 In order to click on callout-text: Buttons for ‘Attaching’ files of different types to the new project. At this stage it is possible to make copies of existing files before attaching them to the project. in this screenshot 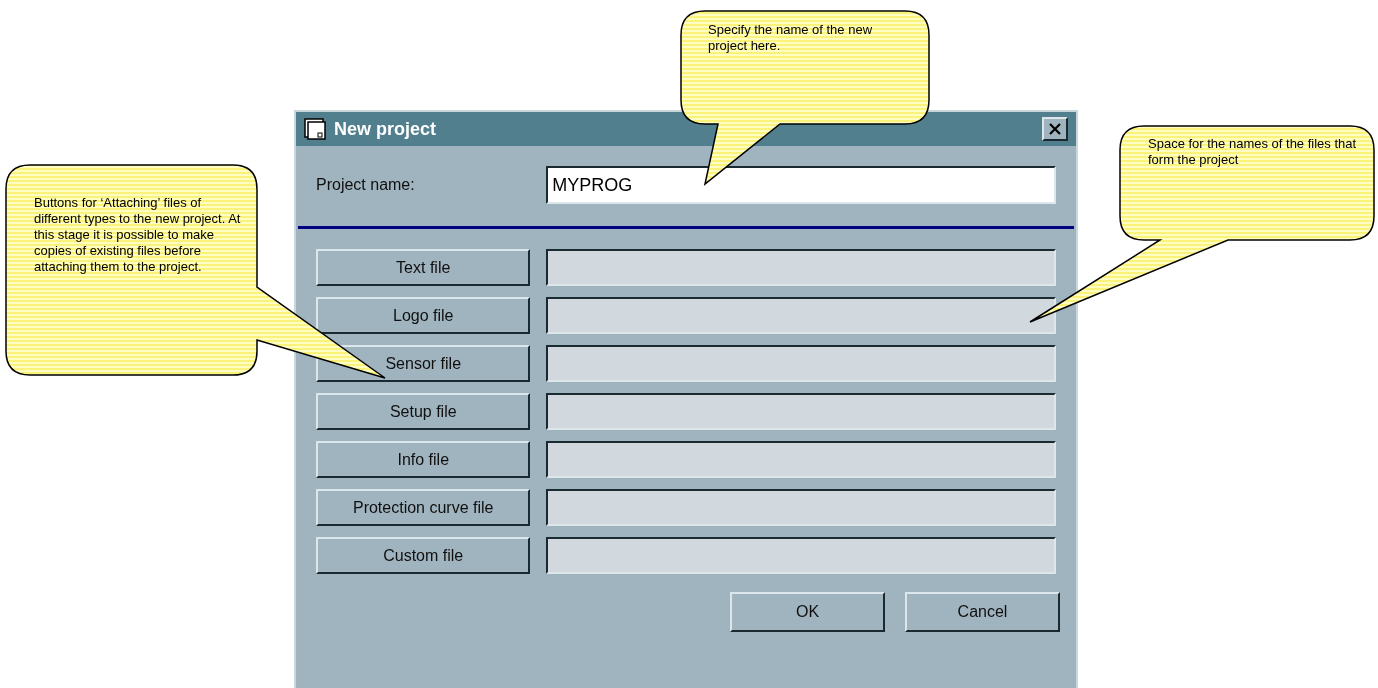, I will do `click(138, 235)`.